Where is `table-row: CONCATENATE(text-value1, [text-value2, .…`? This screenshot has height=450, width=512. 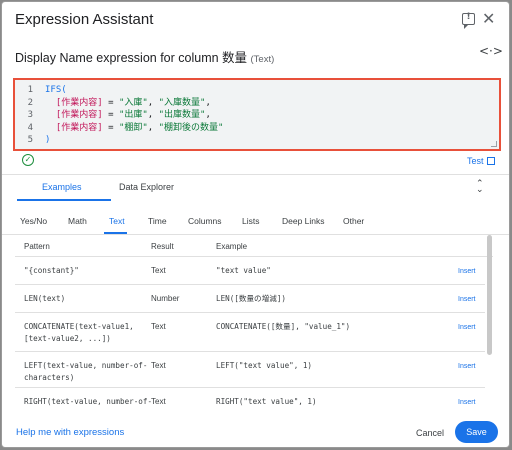 table-row: CONCATENATE(text-value1, [text-value2, .… is located at coordinates (250, 332).